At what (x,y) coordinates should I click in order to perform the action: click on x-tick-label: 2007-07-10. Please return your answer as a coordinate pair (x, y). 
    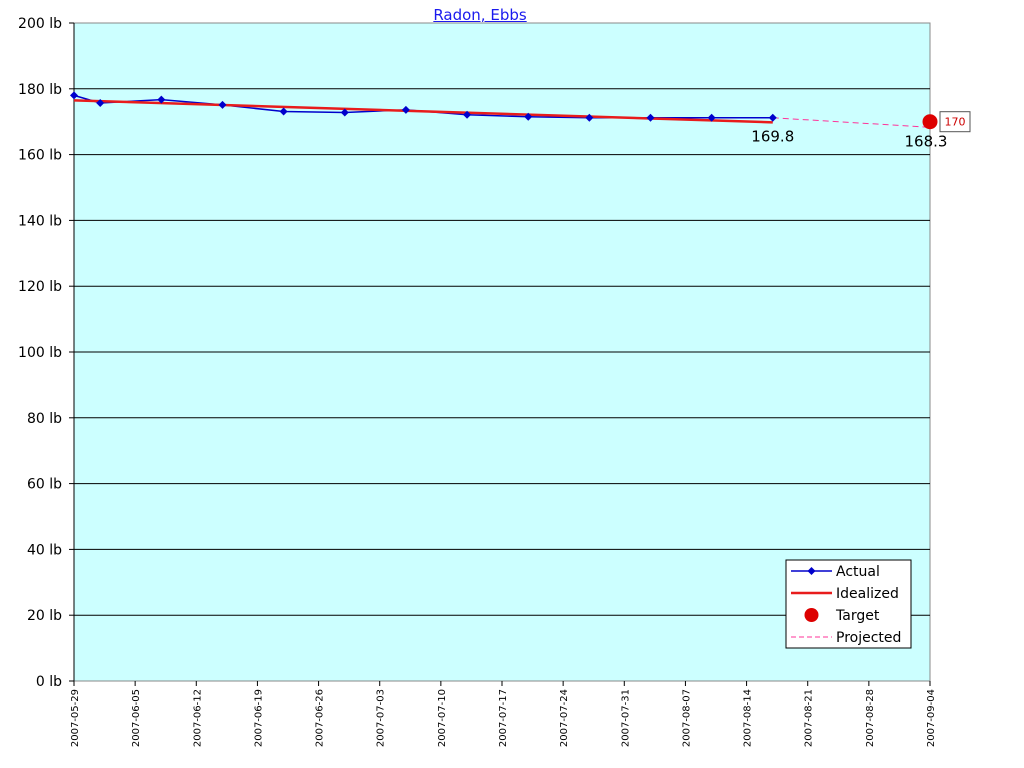
    Looking at the image, I should click on (442, 718).